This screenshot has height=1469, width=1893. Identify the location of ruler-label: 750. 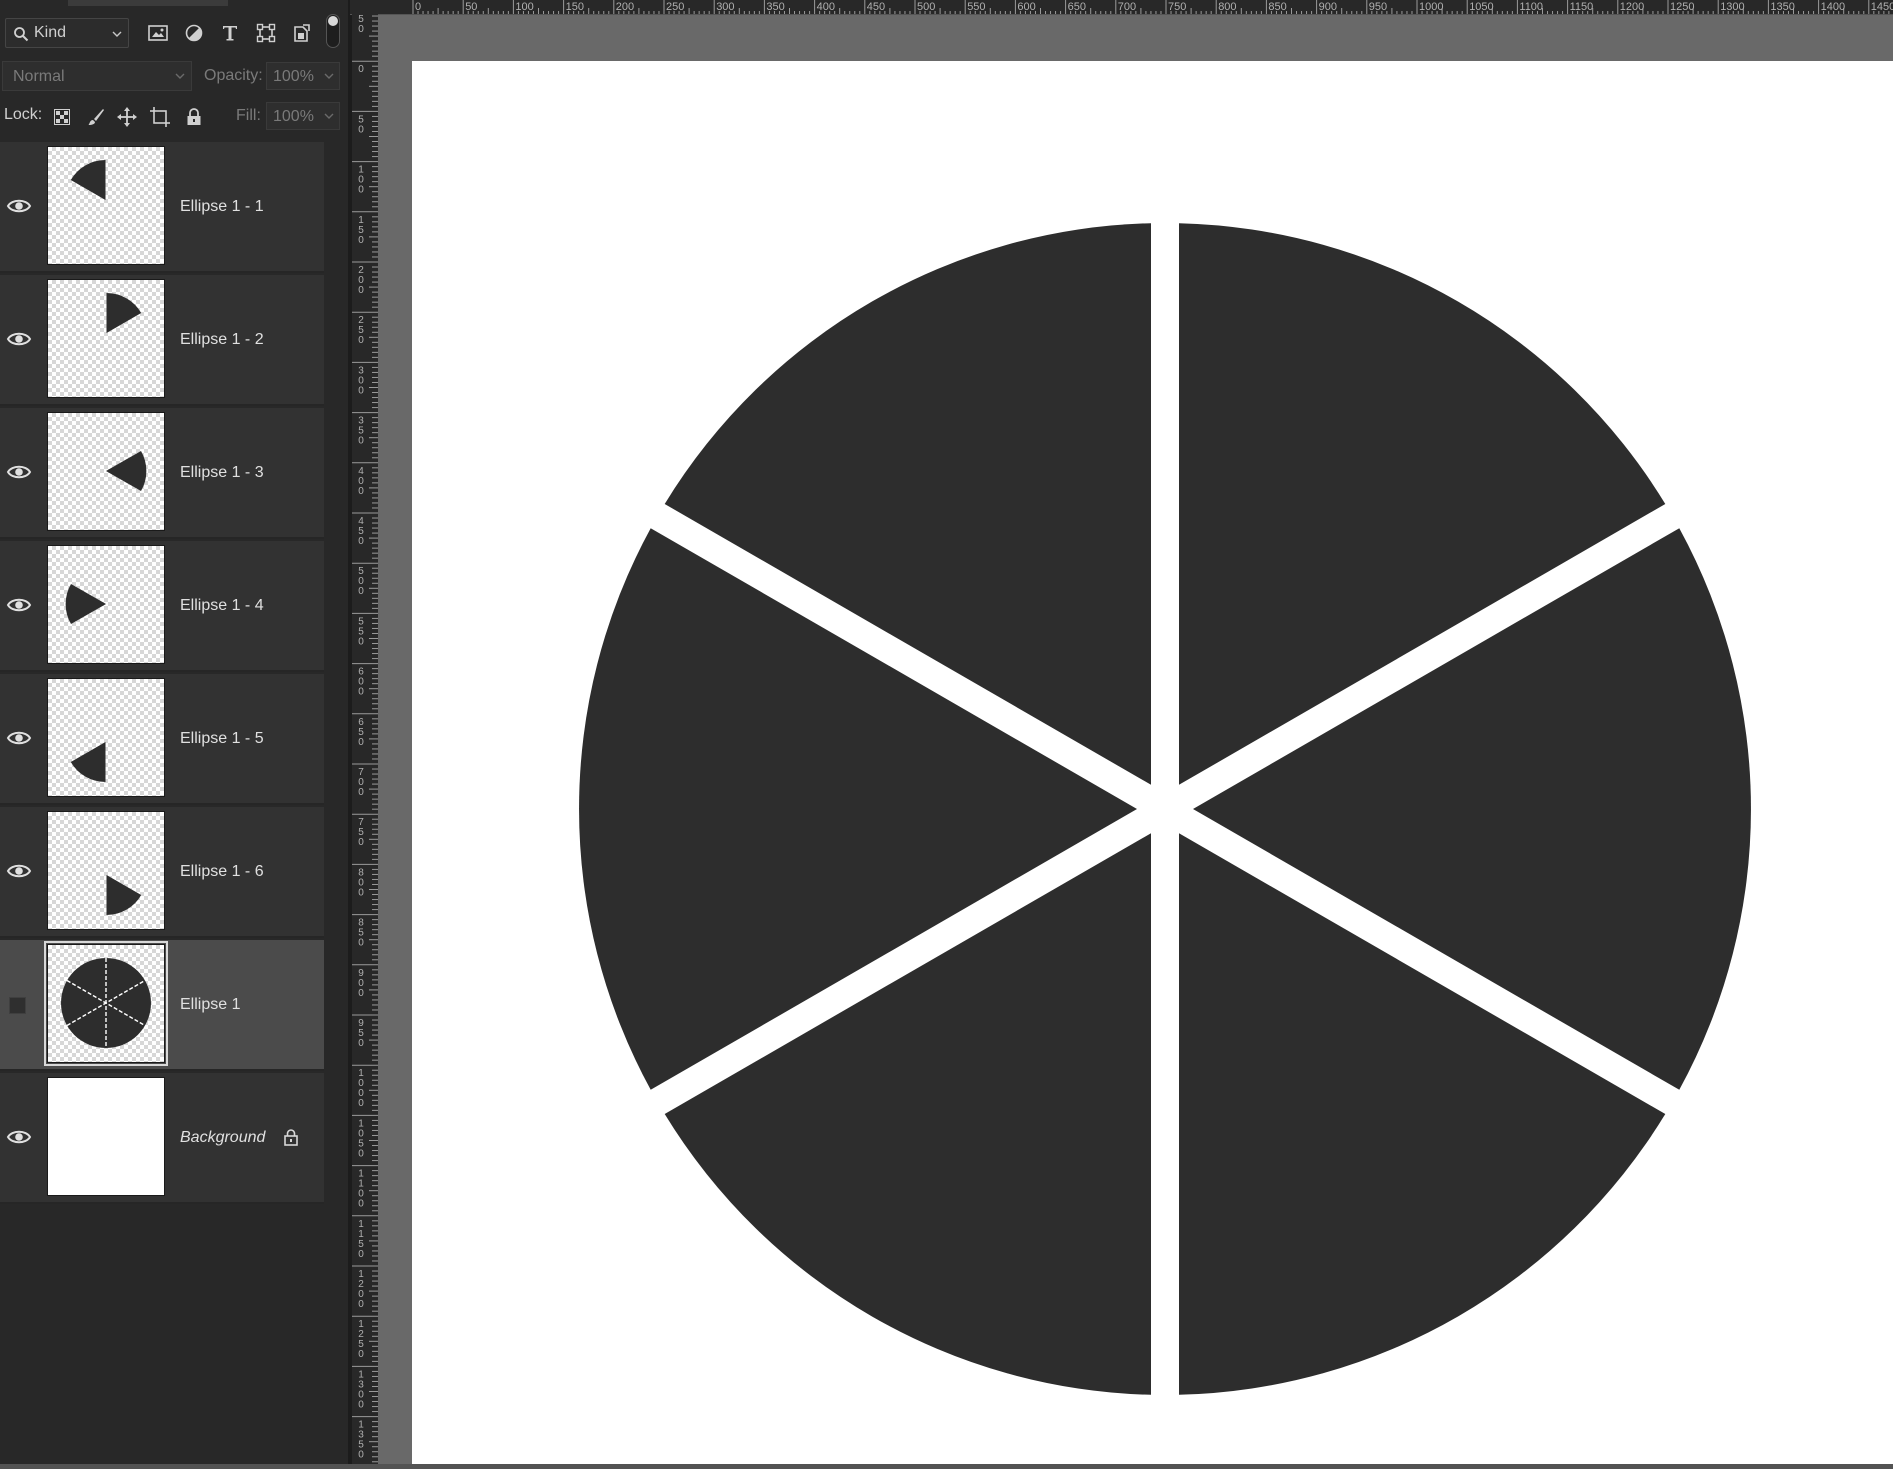
(1177, 7).